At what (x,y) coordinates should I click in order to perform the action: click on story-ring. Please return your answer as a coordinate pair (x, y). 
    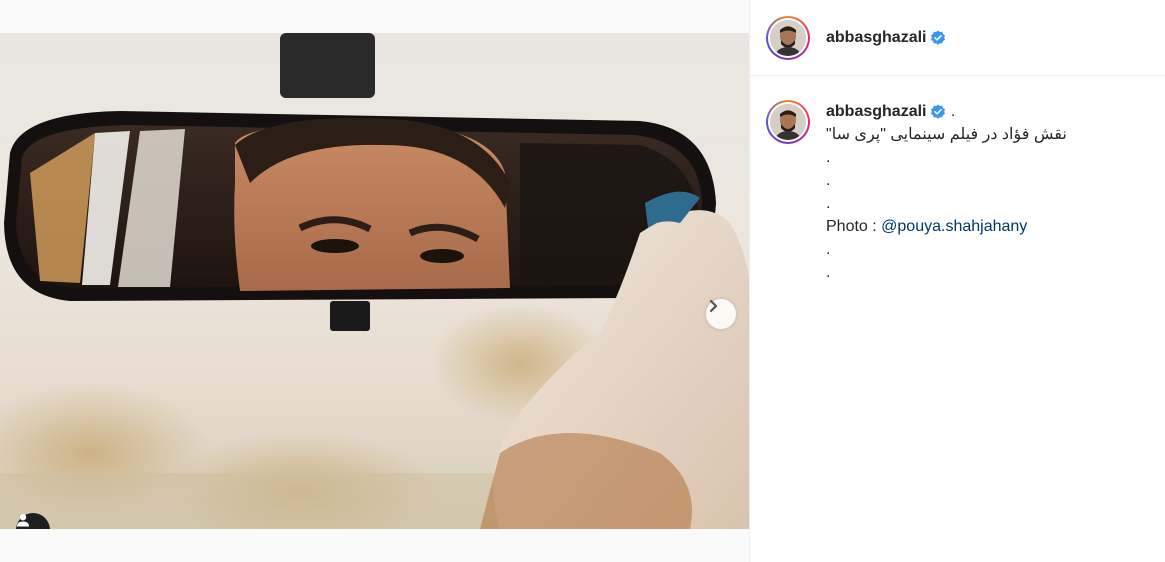
    Looking at the image, I should click on (788, 37).